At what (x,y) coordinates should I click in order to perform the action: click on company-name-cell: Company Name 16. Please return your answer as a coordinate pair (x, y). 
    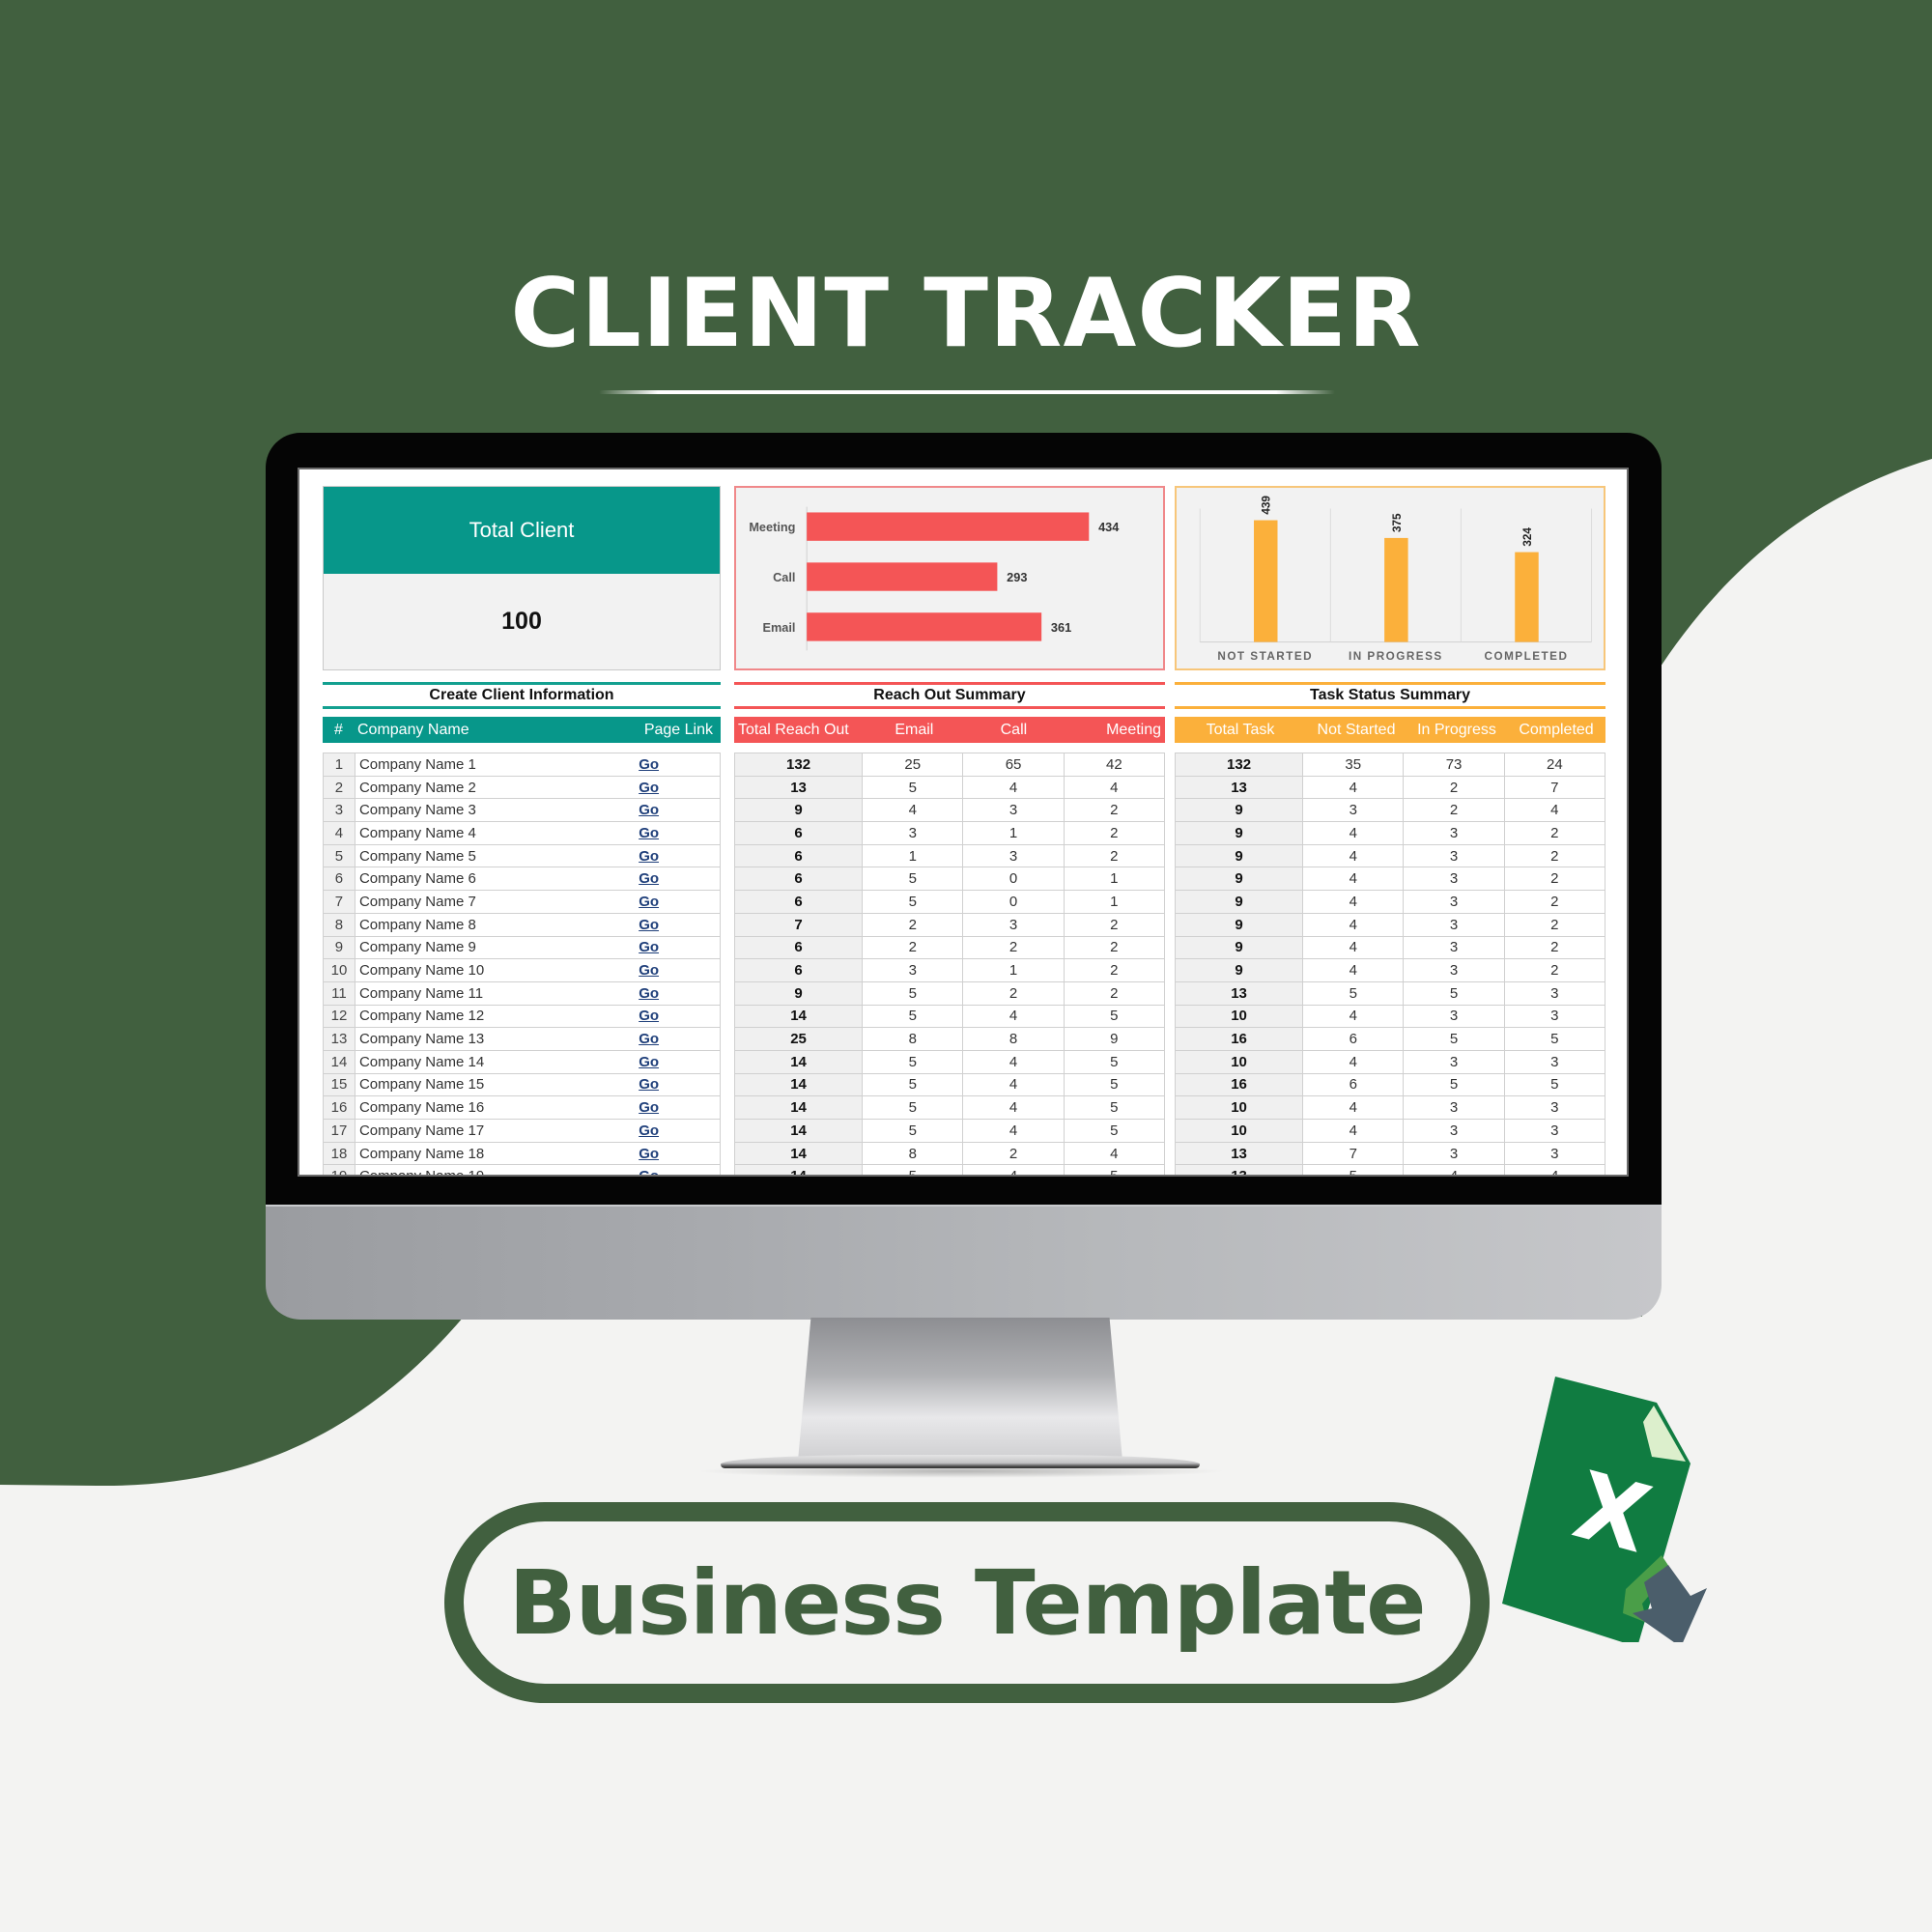
    Looking at the image, I should click on (497, 1107).